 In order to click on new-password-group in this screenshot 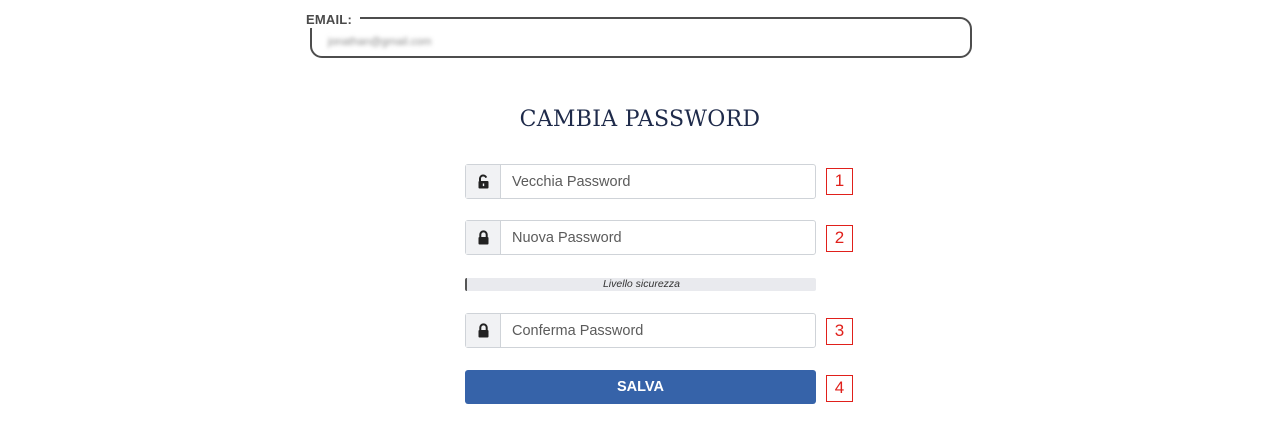, I will do `click(640, 237)`.